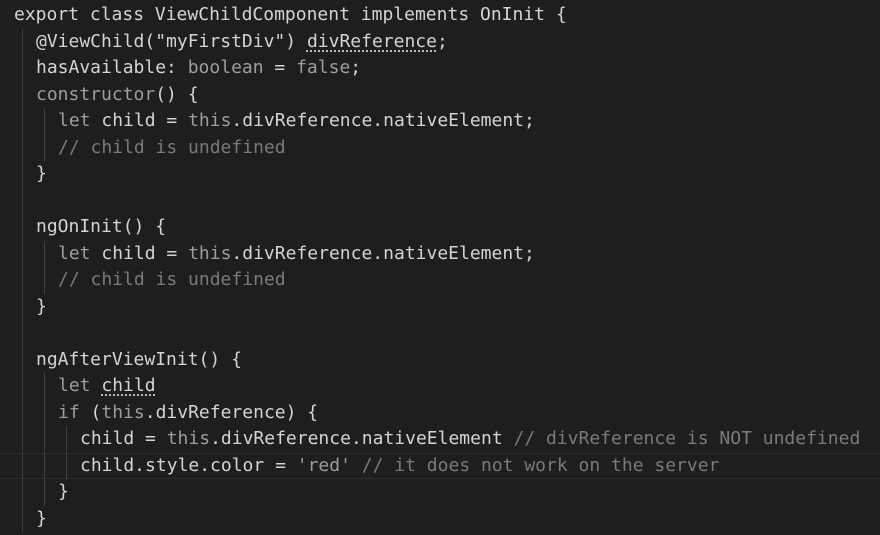  What do you see at coordinates (323, 67) in the screenshot?
I see `code-token: false` at bounding box center [323, 67].